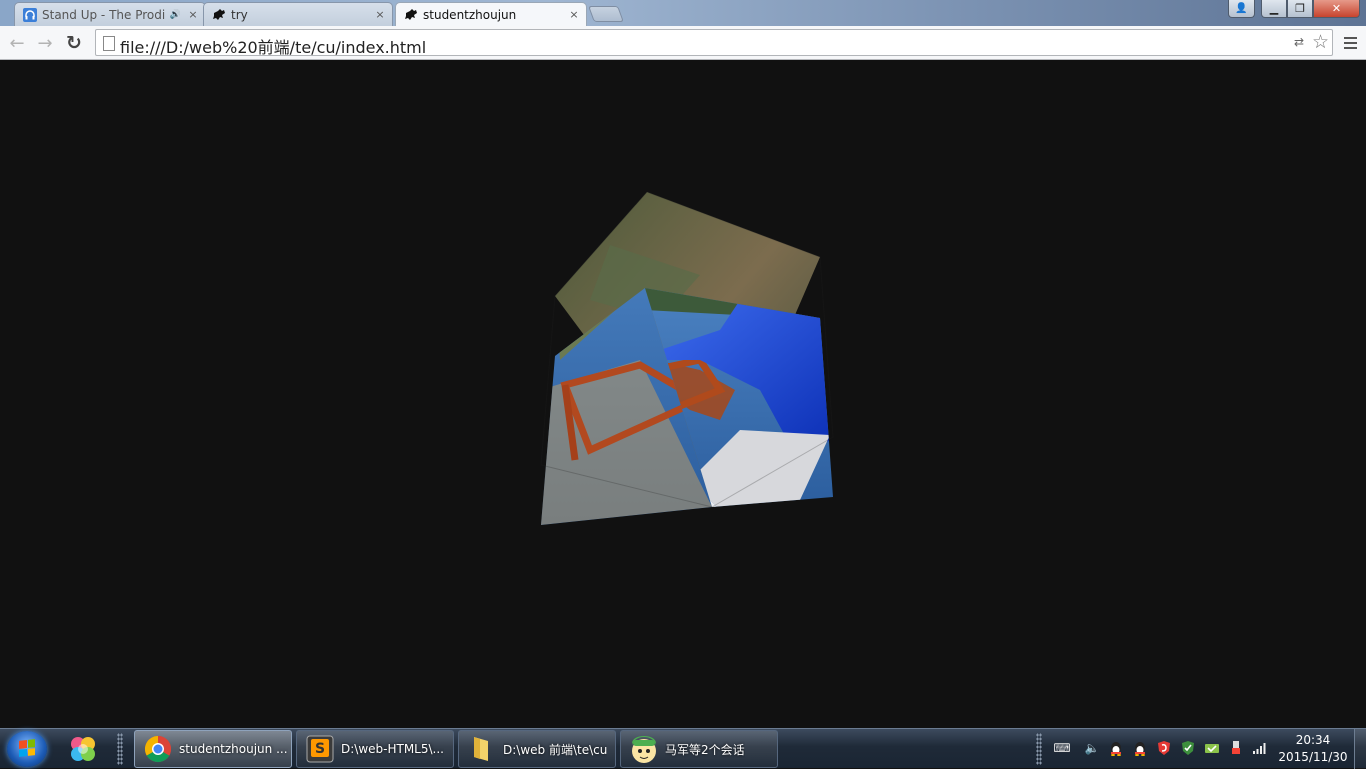 This screenshot has width=1366, height=769. What do you see at coordinates (273, 46) in the screenshot?
I see `url-text: file:///D:/web%20前端/te/cu/index.html` at bounding box center [273, 46].